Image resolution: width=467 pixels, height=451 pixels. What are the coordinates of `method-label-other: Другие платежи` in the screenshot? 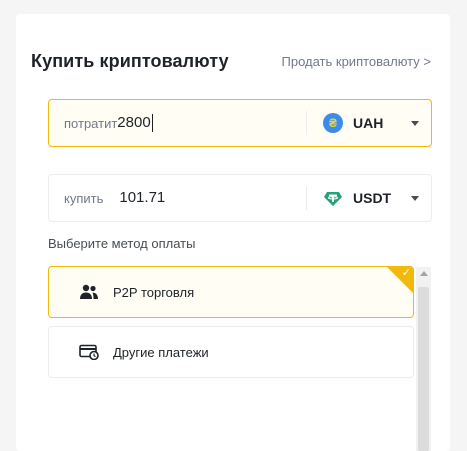 It's located at (161, 352).